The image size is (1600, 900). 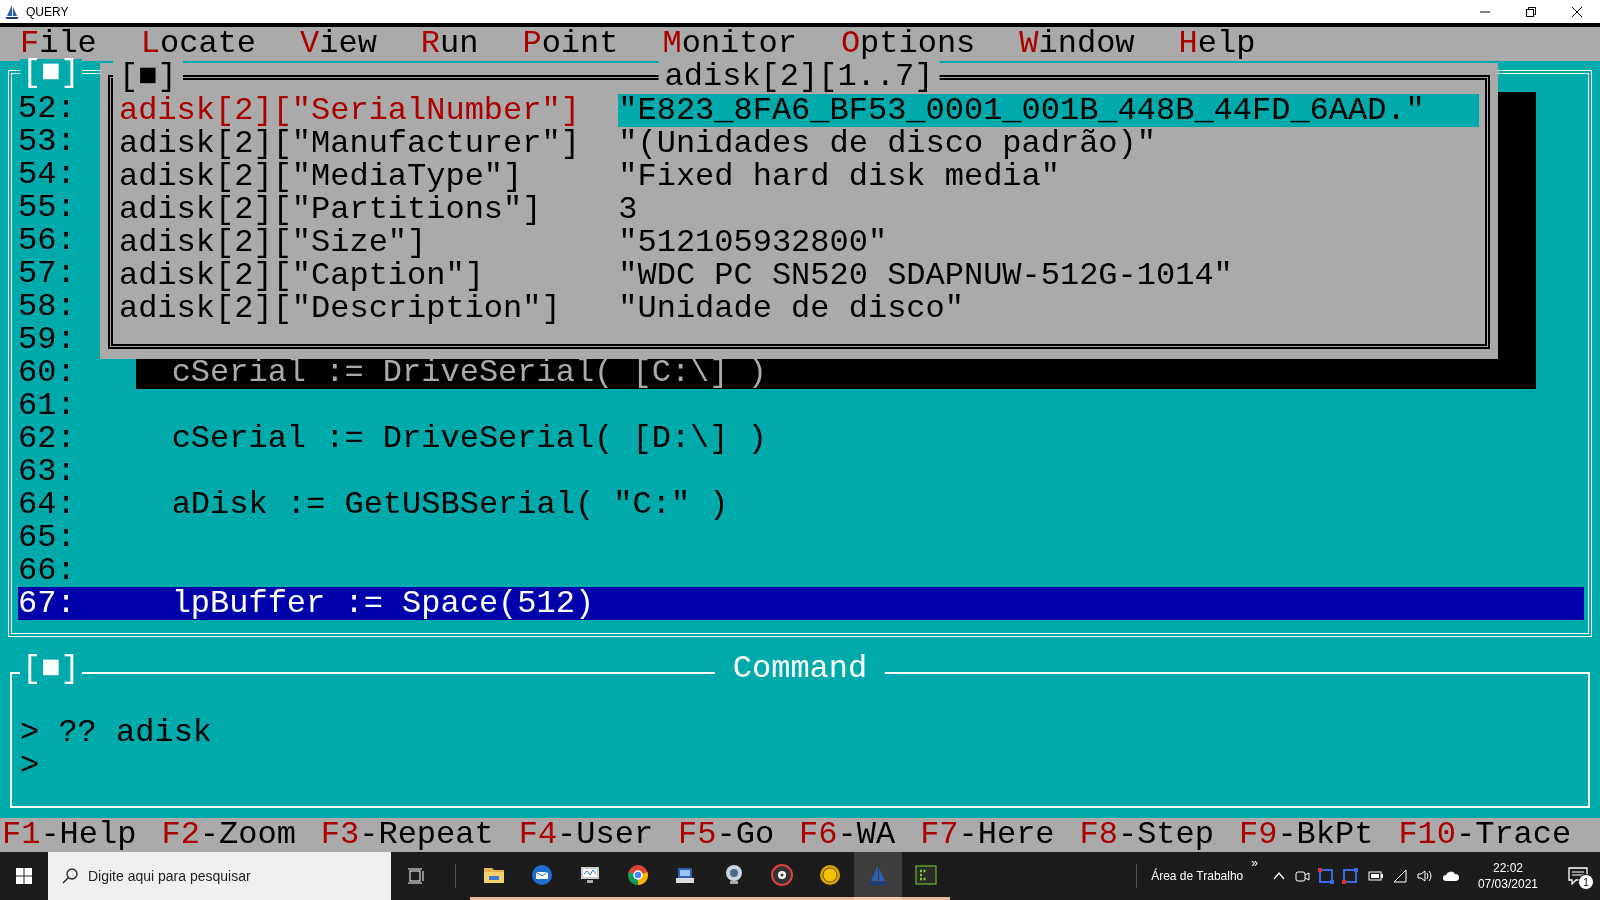 What do you see at coordinates (638, 874) in the screenshot?
I see `browser-icon` at bounding box center [638, 874].